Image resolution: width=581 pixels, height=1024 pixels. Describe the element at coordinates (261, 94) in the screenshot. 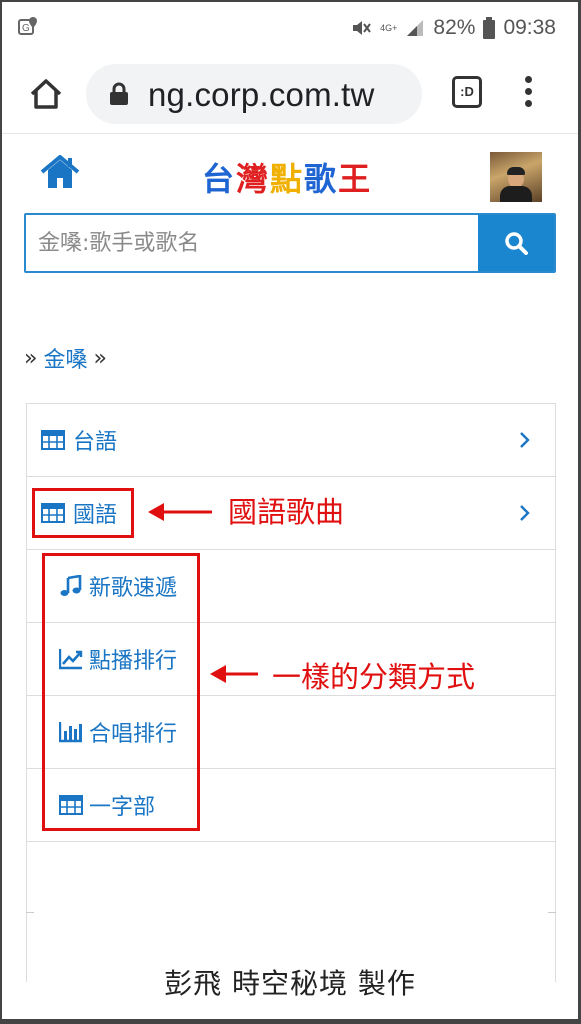

I see `url-text: ng.corp.com.tw` at that location.